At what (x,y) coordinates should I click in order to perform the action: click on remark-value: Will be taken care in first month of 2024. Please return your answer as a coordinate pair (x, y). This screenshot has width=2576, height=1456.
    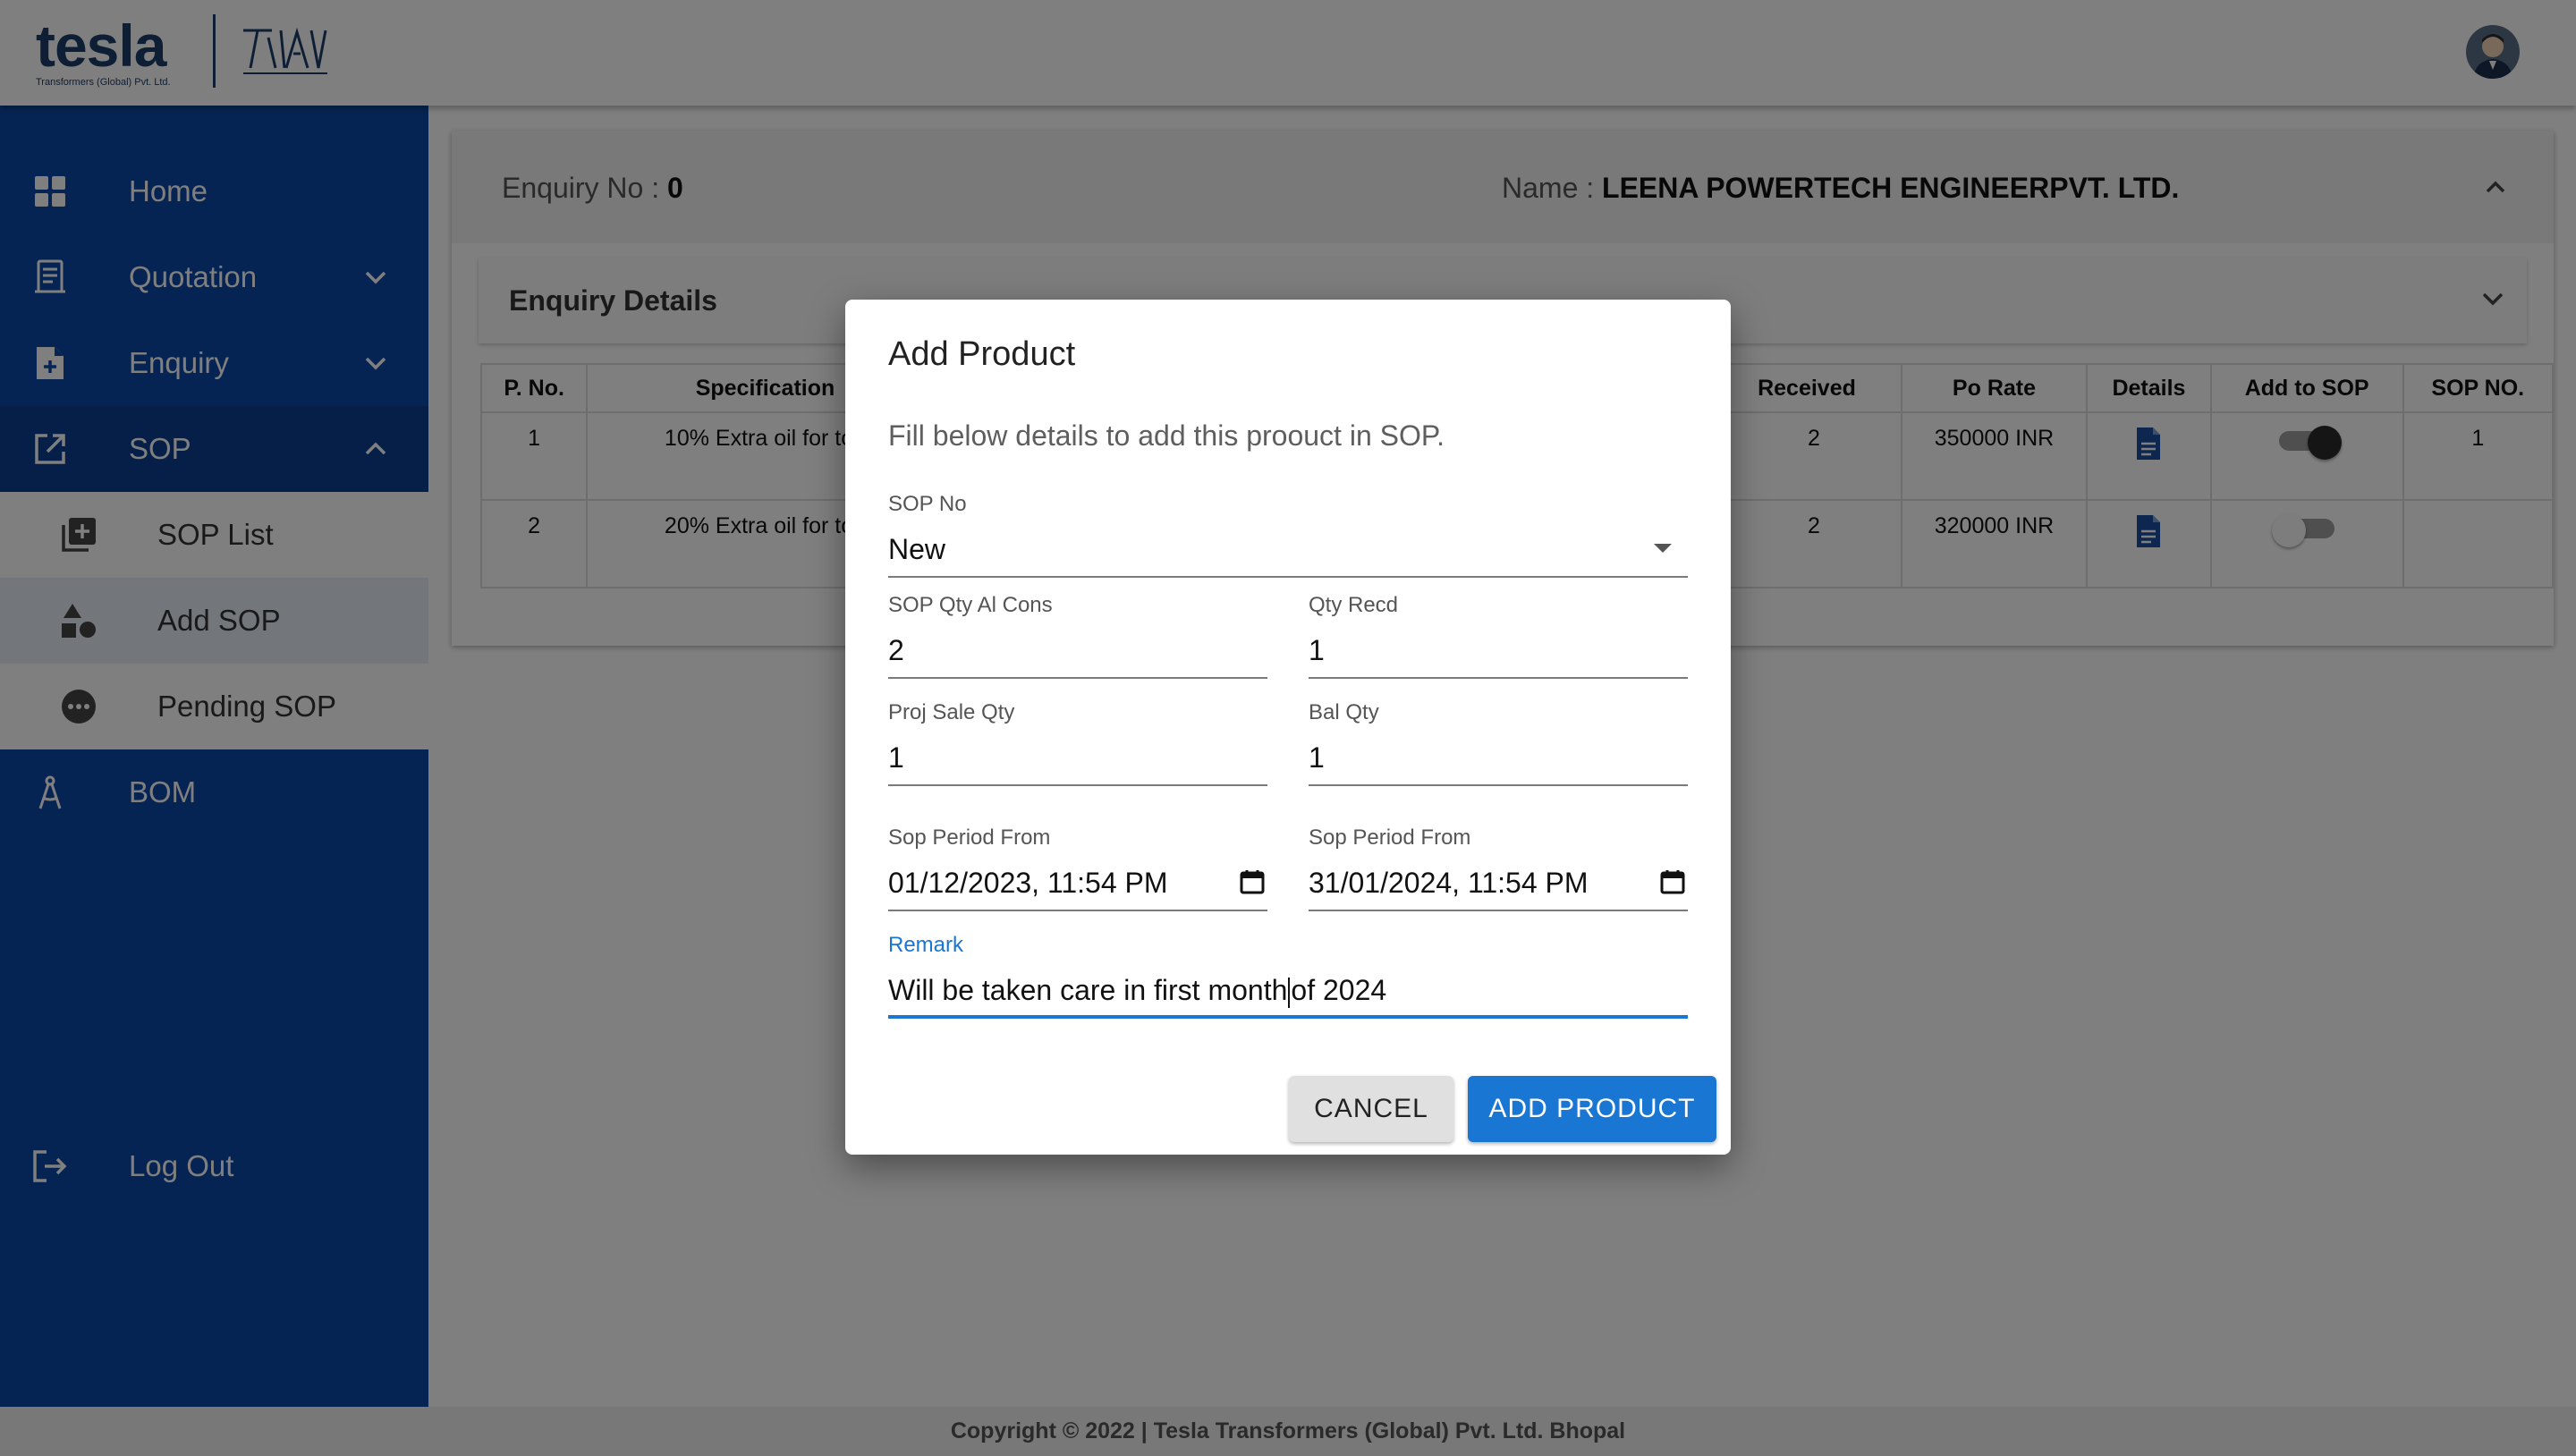
    Looking at the image, I should click on (1137, 991).